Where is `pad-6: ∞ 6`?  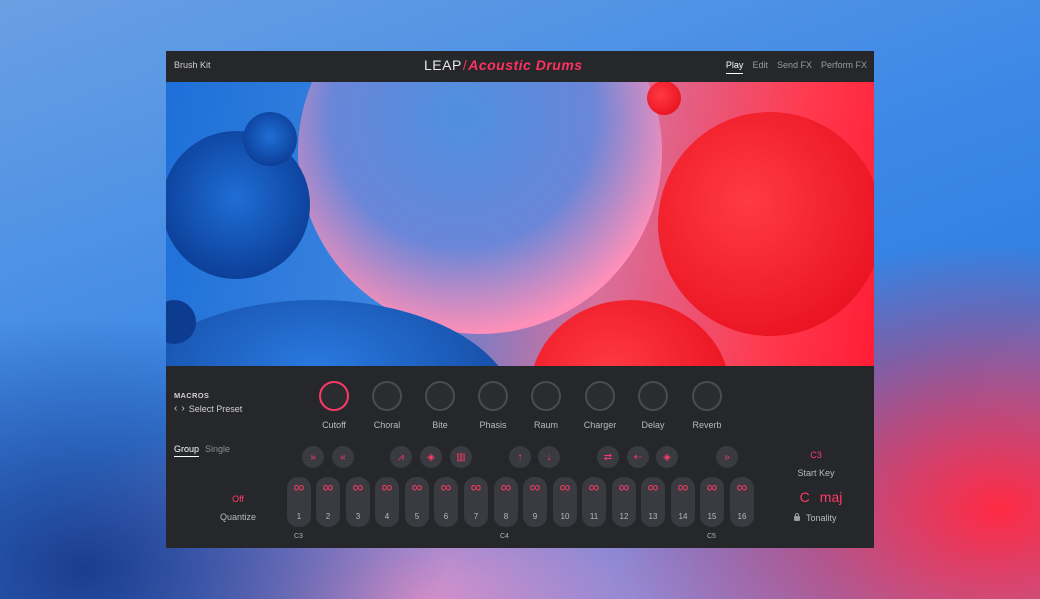 pad-6: ∞ 6 is located at coordinates (446, 502).